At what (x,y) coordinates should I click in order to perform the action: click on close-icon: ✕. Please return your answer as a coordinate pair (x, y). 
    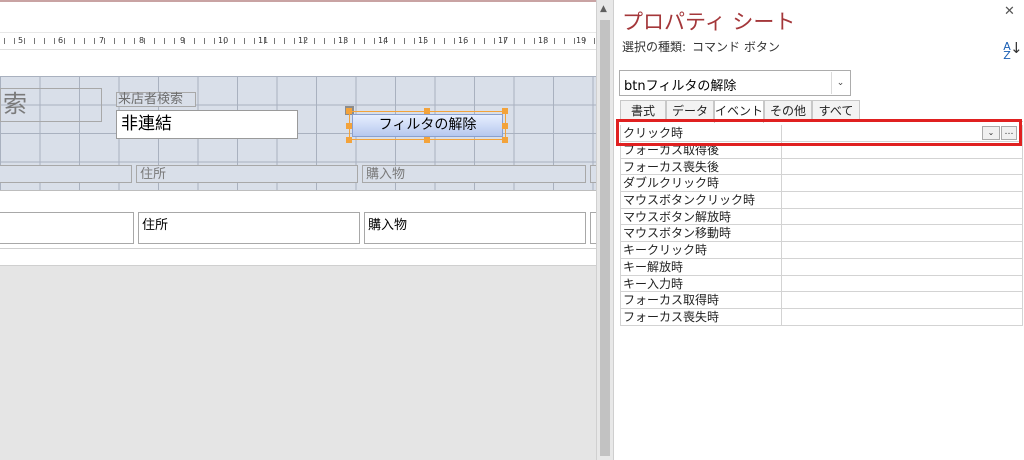
    Looking at the image, I should click on (1009, 11).